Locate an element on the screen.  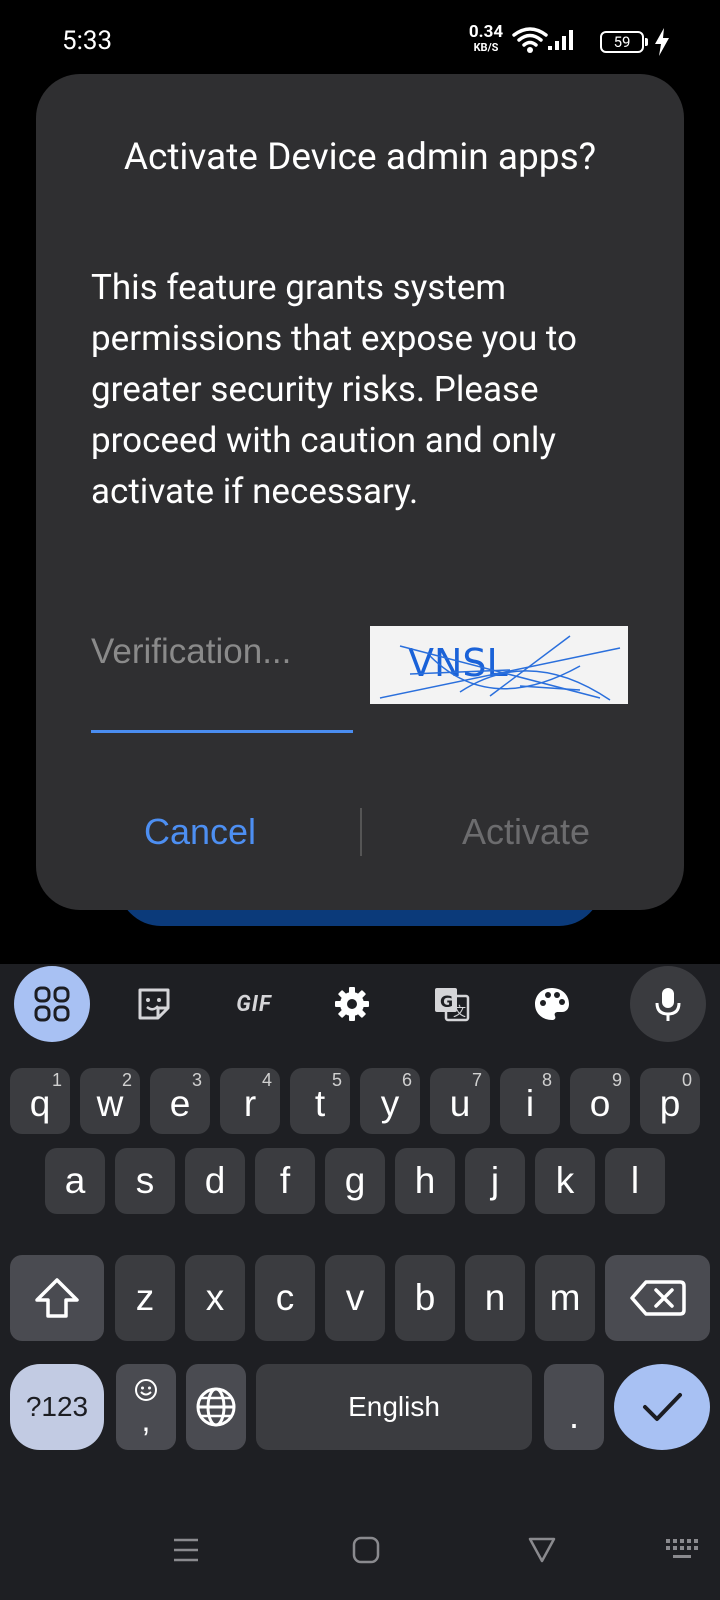
language-key is located at coordinates (216, 1407).